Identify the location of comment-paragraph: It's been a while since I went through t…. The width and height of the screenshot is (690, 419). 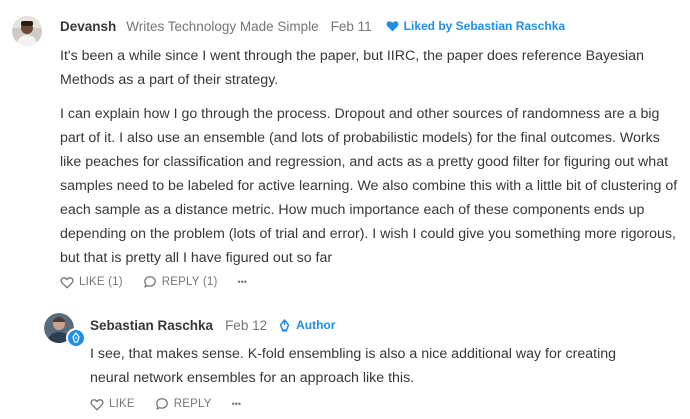
(352, 68).